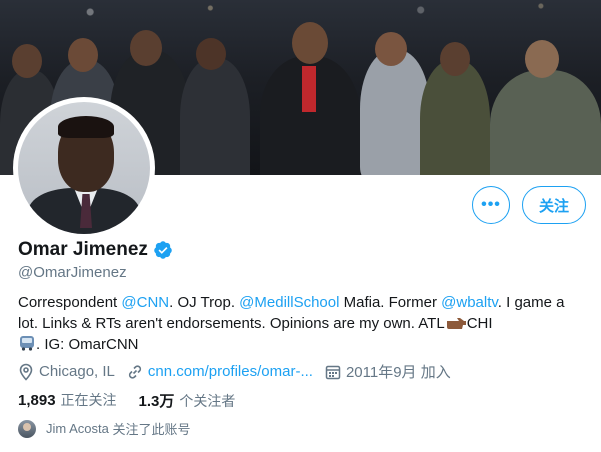  What do you see at coordinates (27, 428) in the screenshot?
I see `follower-avatar` at bounding box center [27, 428].